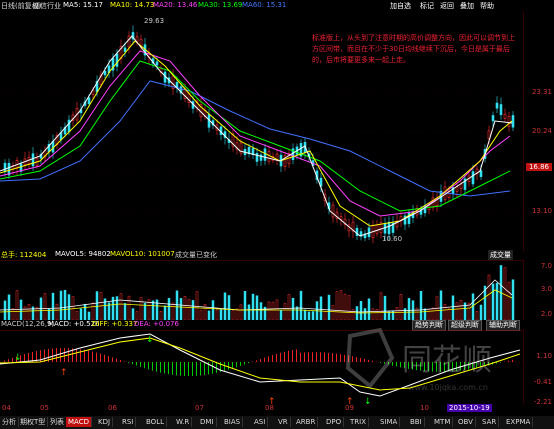  Describe the element at coordinates (519, 422) in the screenshot. I see `tab-20: EXPMA` at that location.